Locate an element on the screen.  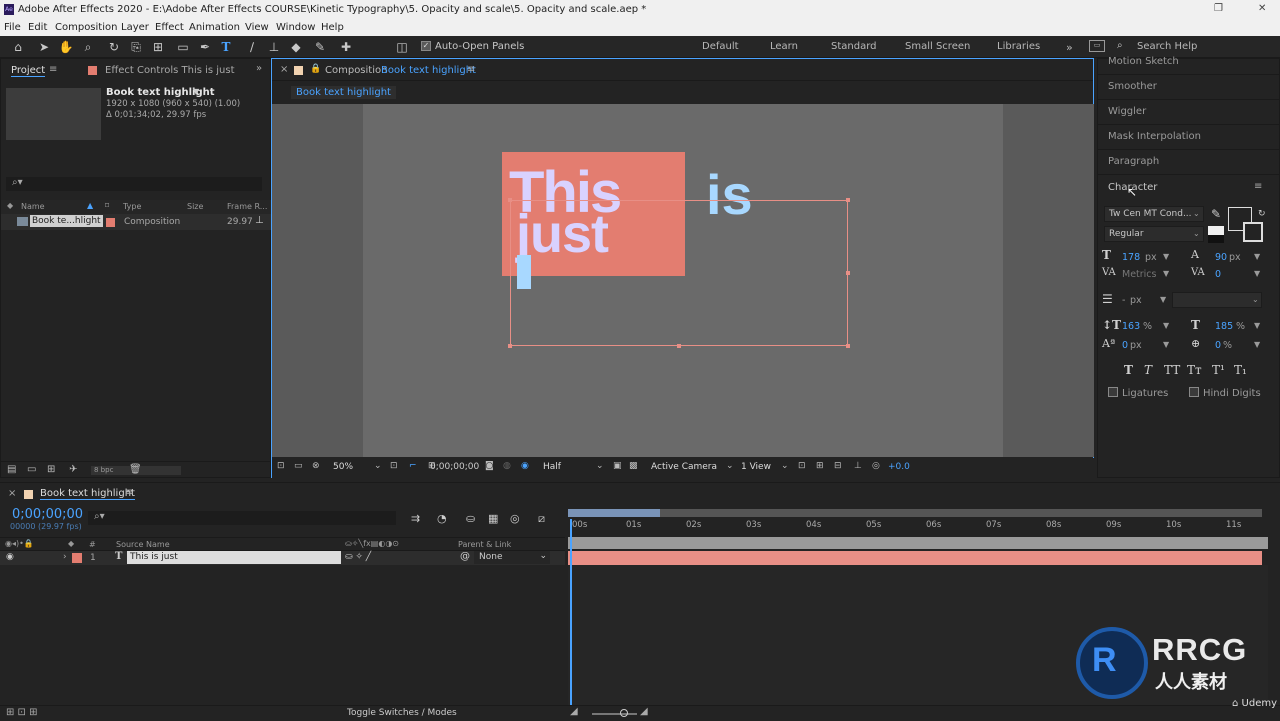
exposure-value: +0.0 is located at coordinates (899, 467).